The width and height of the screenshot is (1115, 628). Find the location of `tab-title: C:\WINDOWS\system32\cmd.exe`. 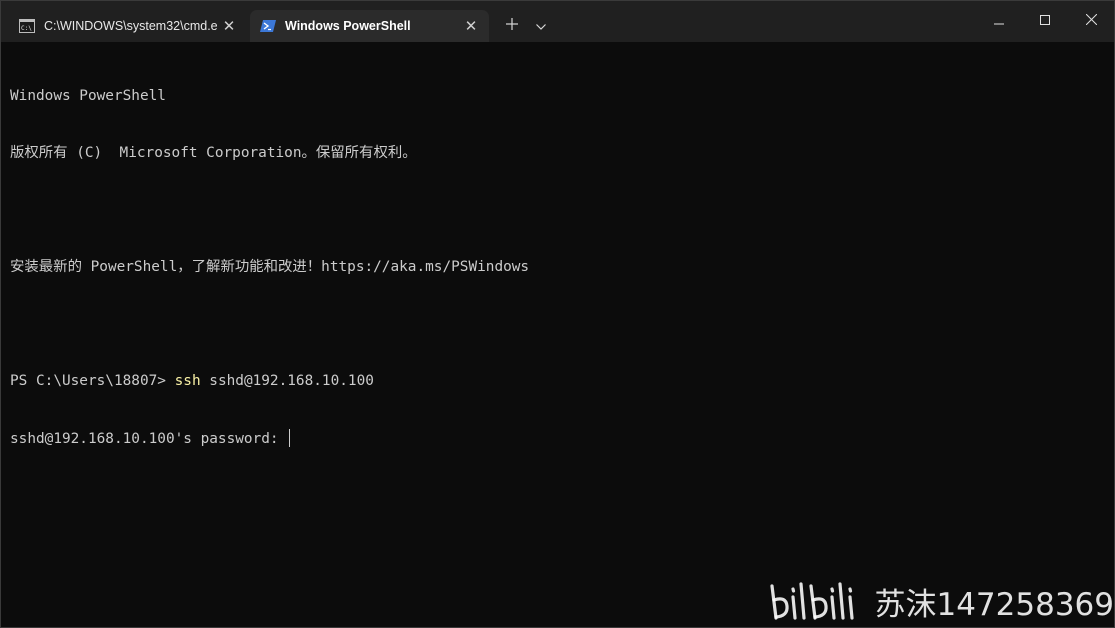

tab-title: C:\WINDOWS\system32\cmd.exe is located at coordinates (130, 26).